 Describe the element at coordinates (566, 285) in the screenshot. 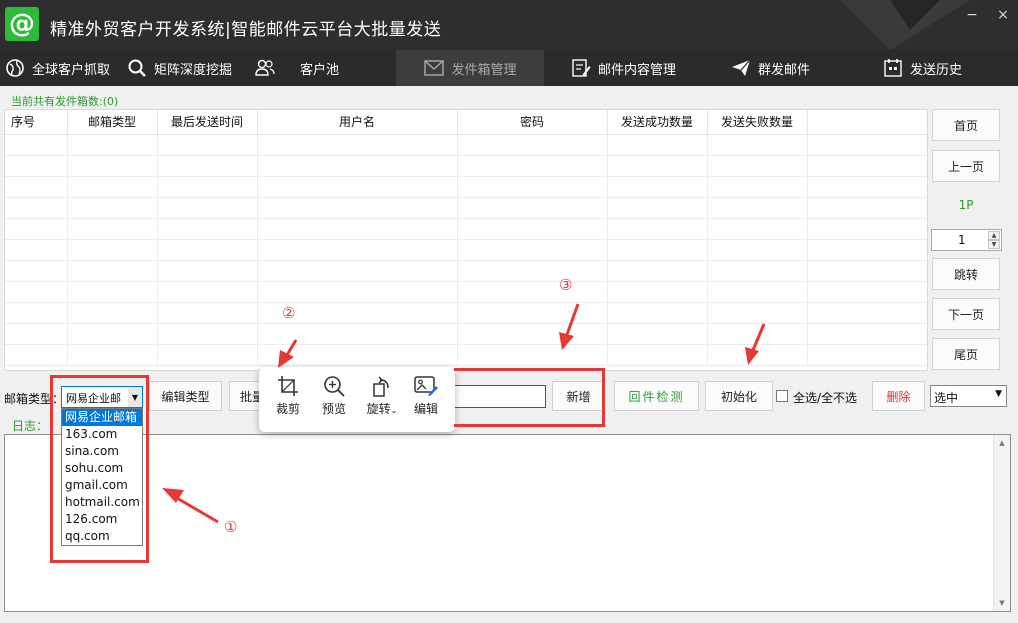

I see `annotation-number-3: ③` at that location.